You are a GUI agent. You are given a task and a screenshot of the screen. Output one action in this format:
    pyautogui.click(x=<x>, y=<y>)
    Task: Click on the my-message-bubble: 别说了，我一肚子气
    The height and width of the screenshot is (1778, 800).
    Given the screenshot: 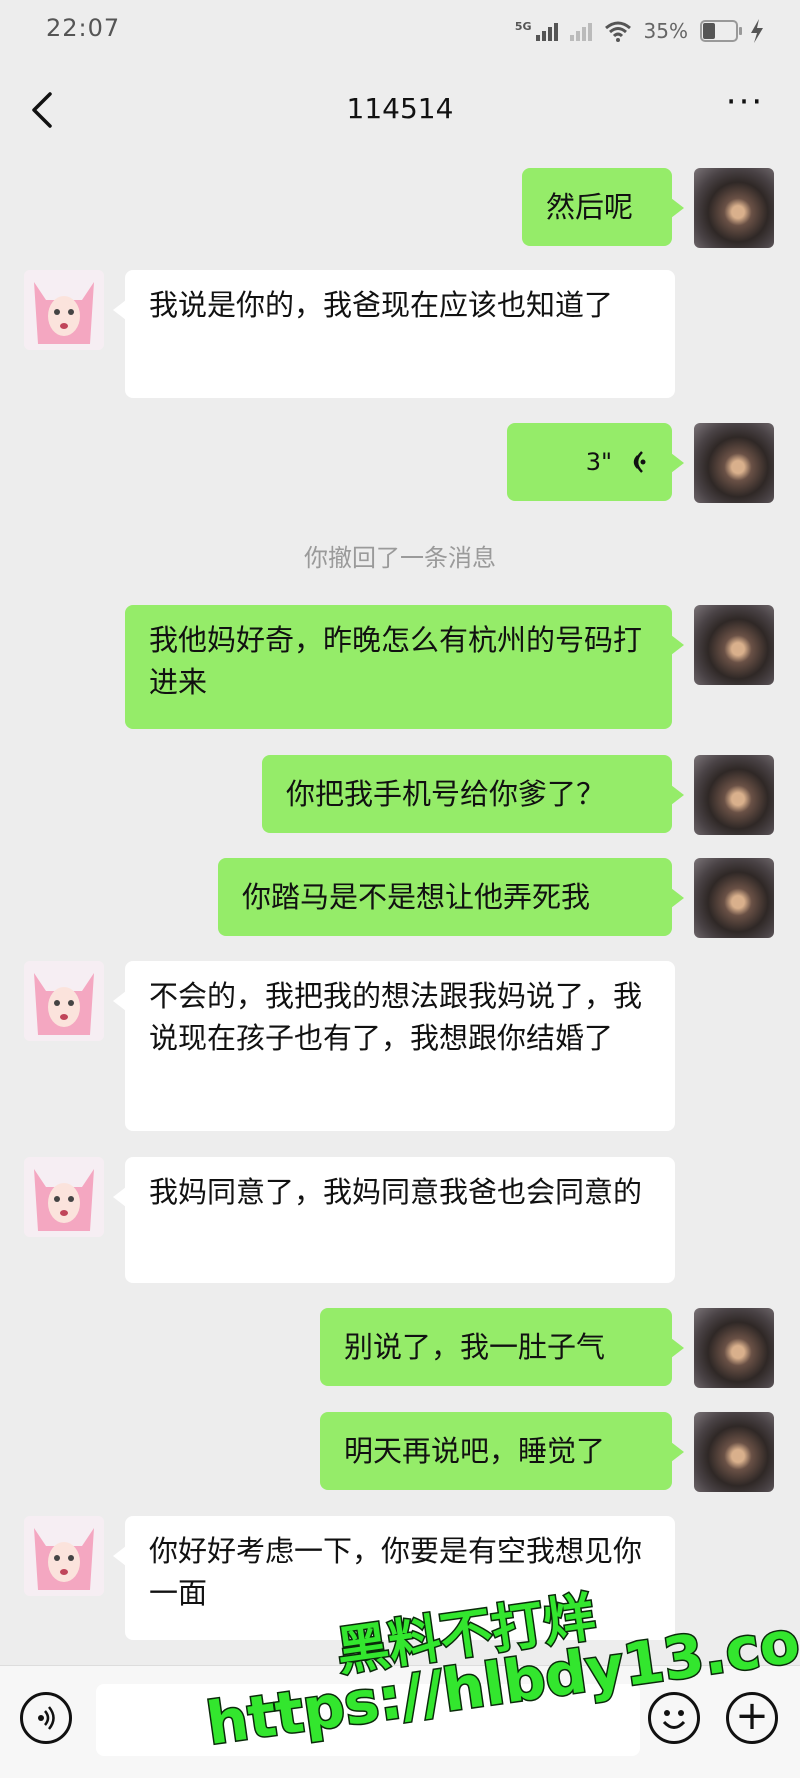 What is the action you would take?
    pyautogui.click(x=502, y=1347)
    